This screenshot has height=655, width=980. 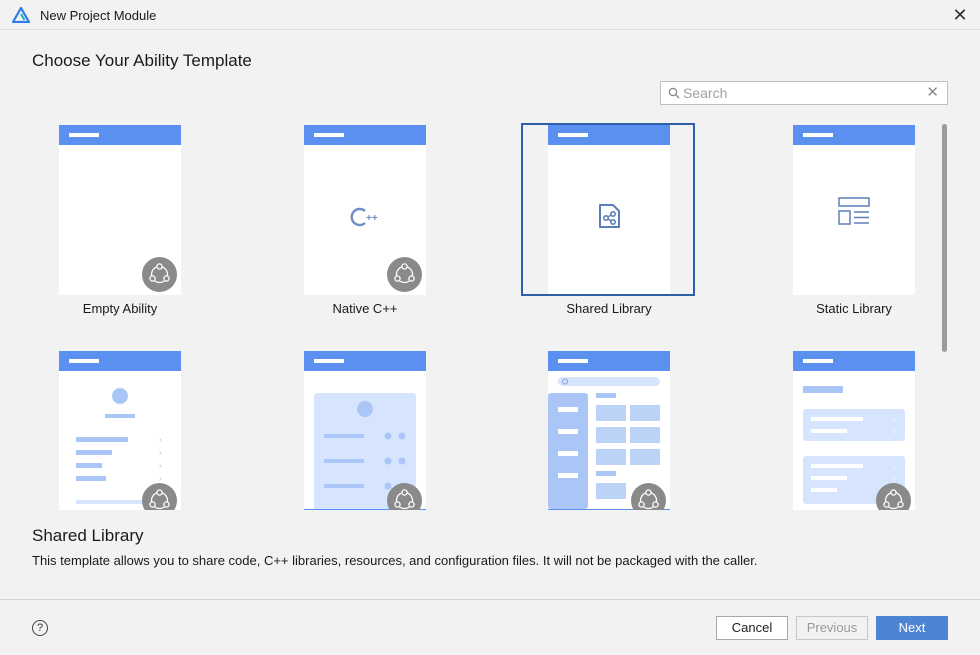 I want to click on template-label: Native C++, so click(x=365, y=308).